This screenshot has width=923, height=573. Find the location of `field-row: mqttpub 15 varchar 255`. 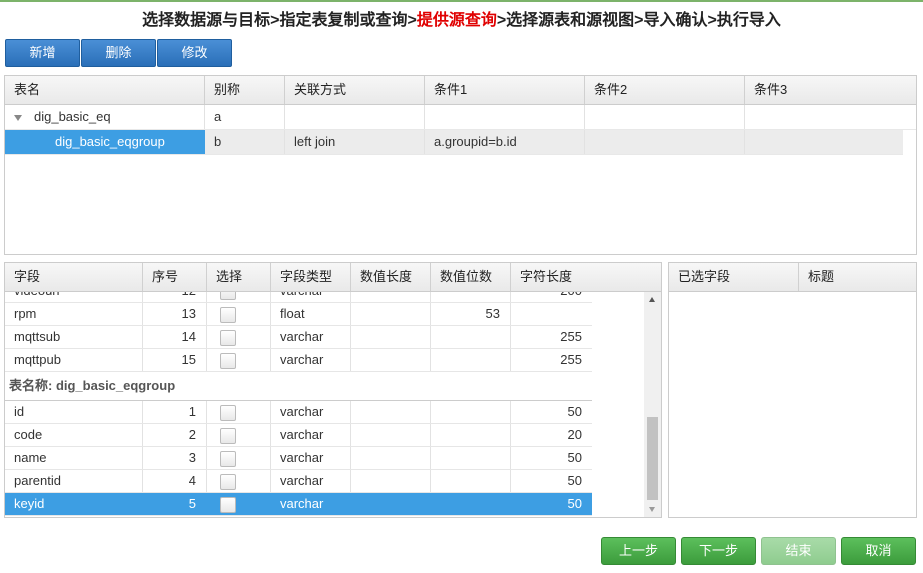

field-row: mqttpub 15 varchar 255 is located at coordinates (298, 360).